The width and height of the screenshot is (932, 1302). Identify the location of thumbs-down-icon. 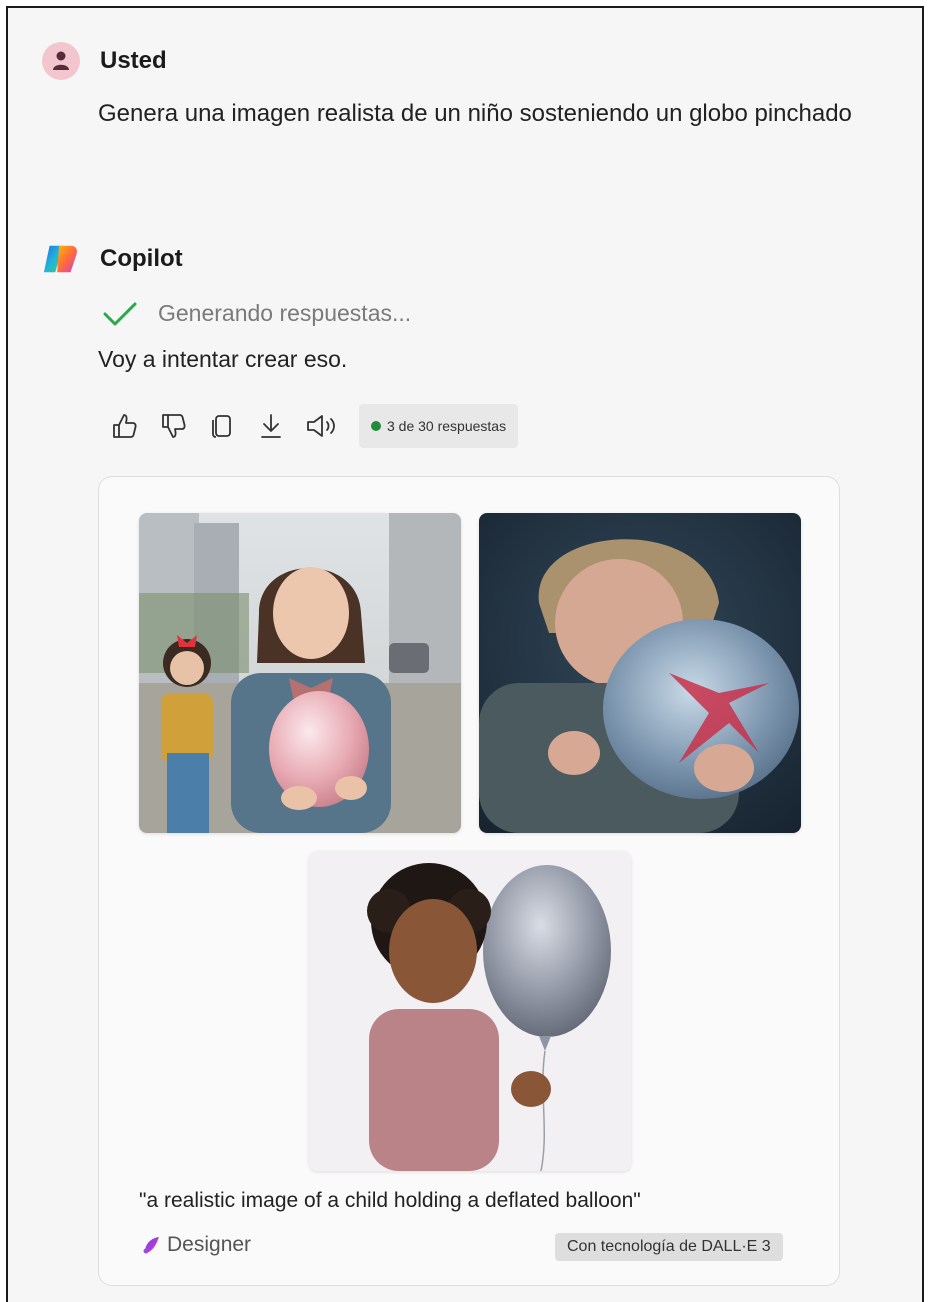
(174, 426).